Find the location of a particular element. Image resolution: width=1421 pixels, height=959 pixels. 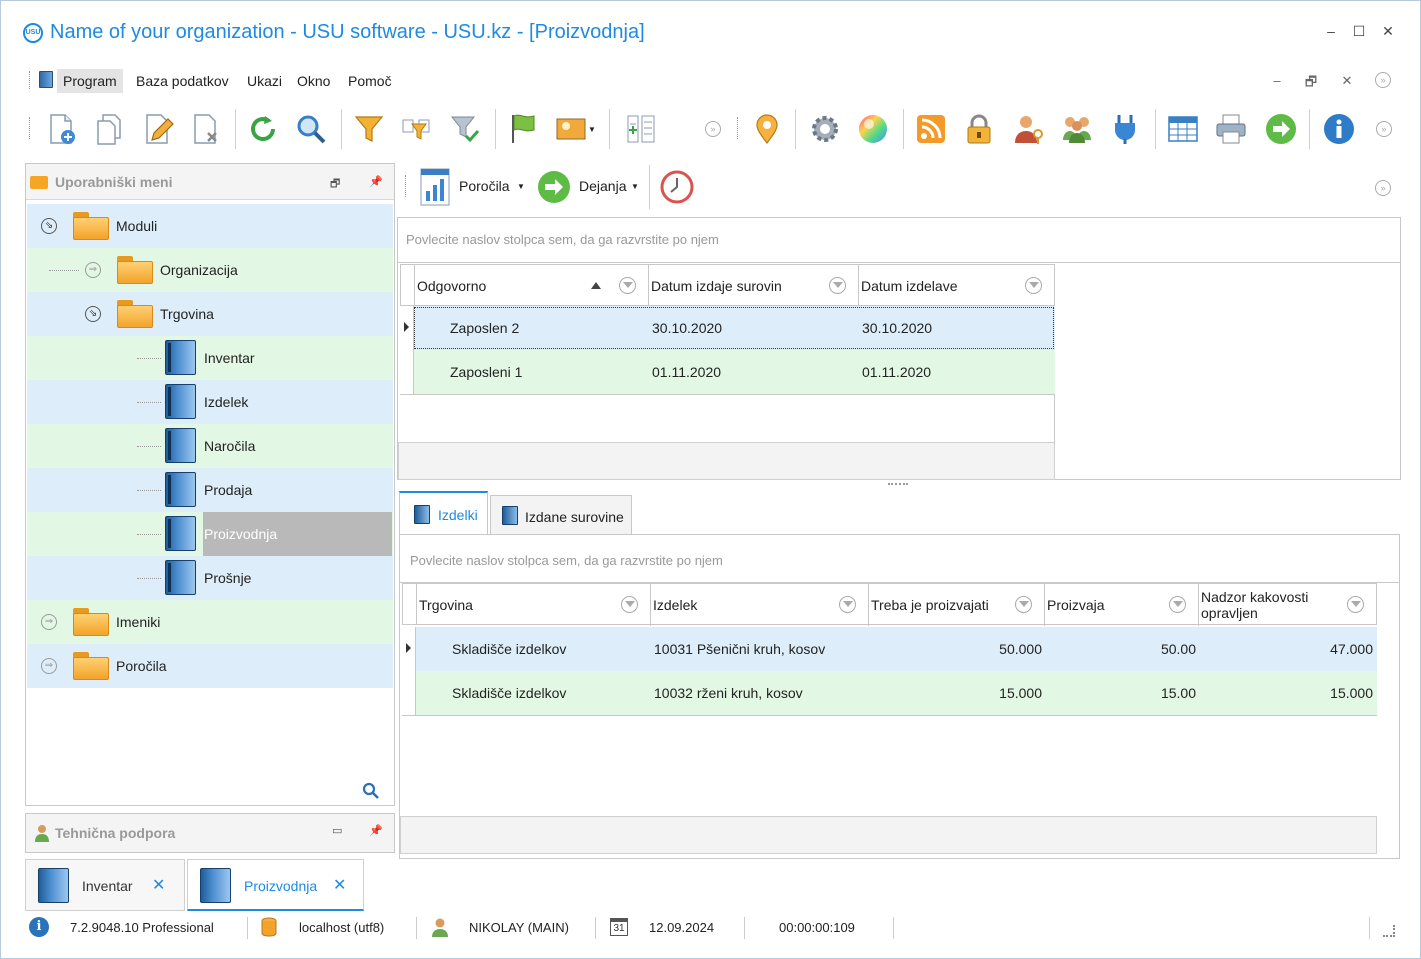

tree-item-trgovina: ⇘ Trgovina is located at coordinates (210, 314).